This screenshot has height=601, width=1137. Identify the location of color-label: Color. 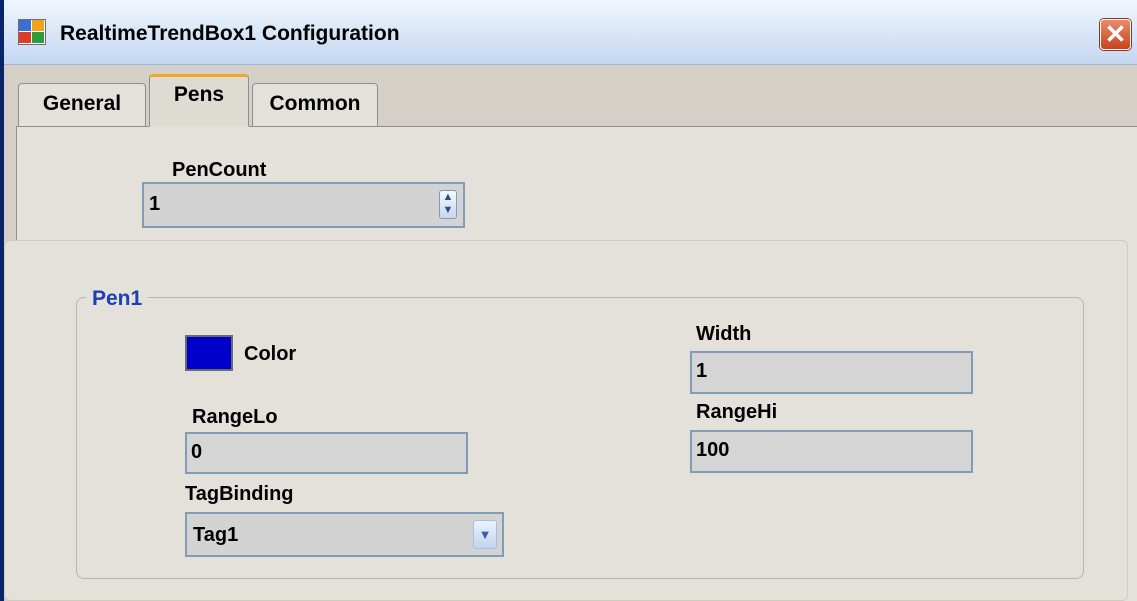
(270, 354).